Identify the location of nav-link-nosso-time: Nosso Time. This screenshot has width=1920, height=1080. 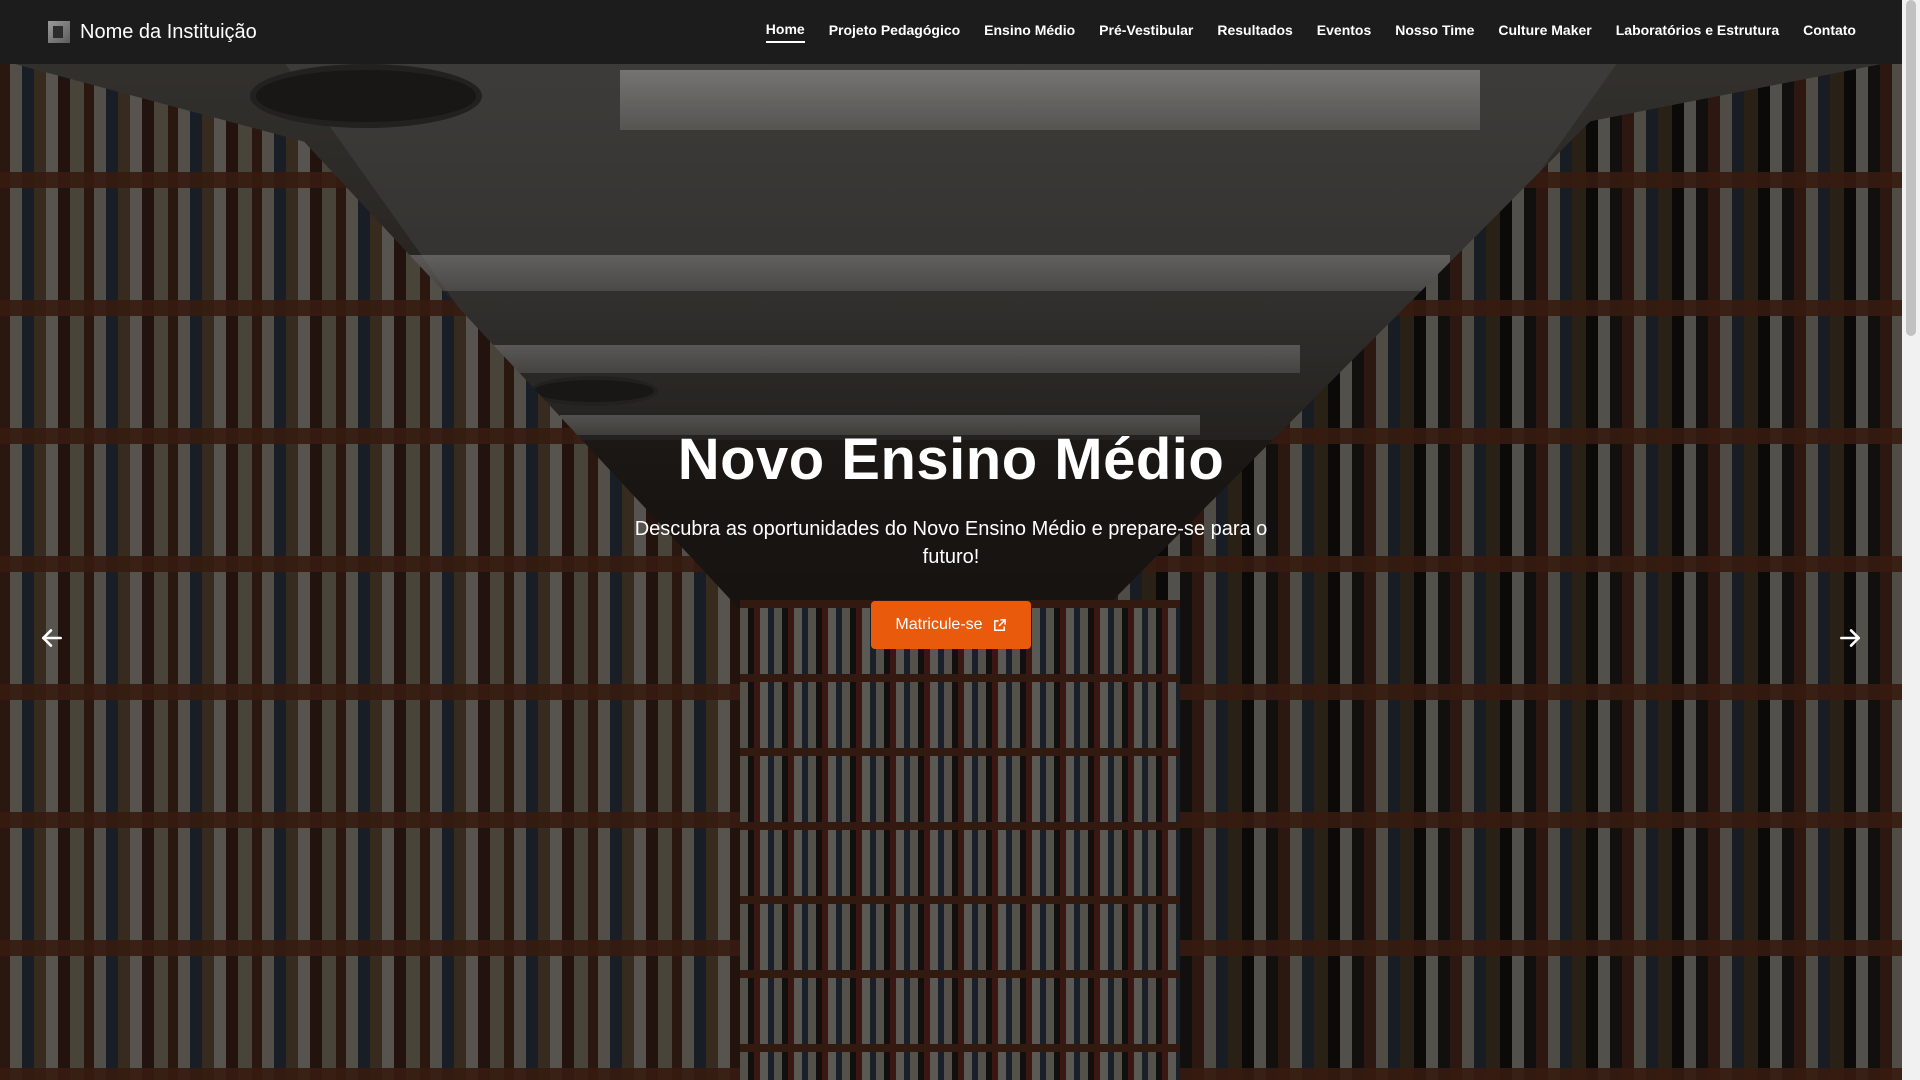
(1434, 32).